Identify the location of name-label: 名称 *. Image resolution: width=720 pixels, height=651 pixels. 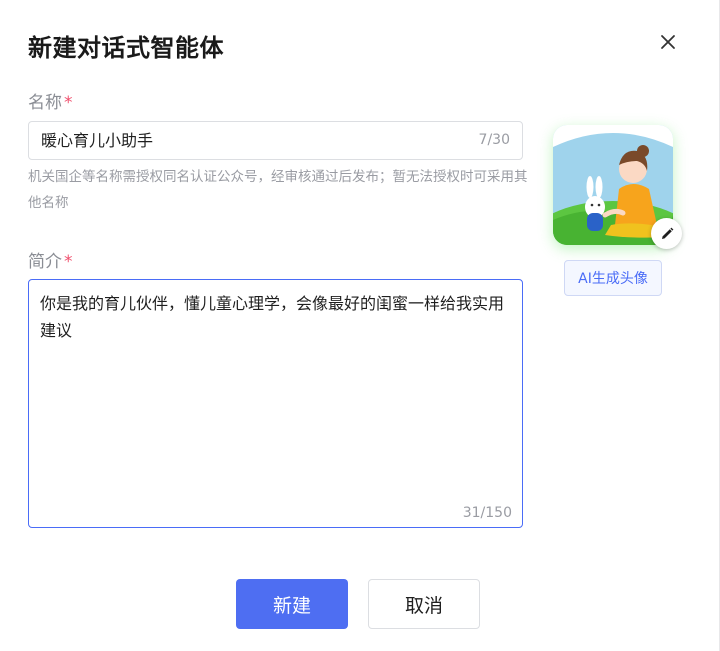
(50, 100).